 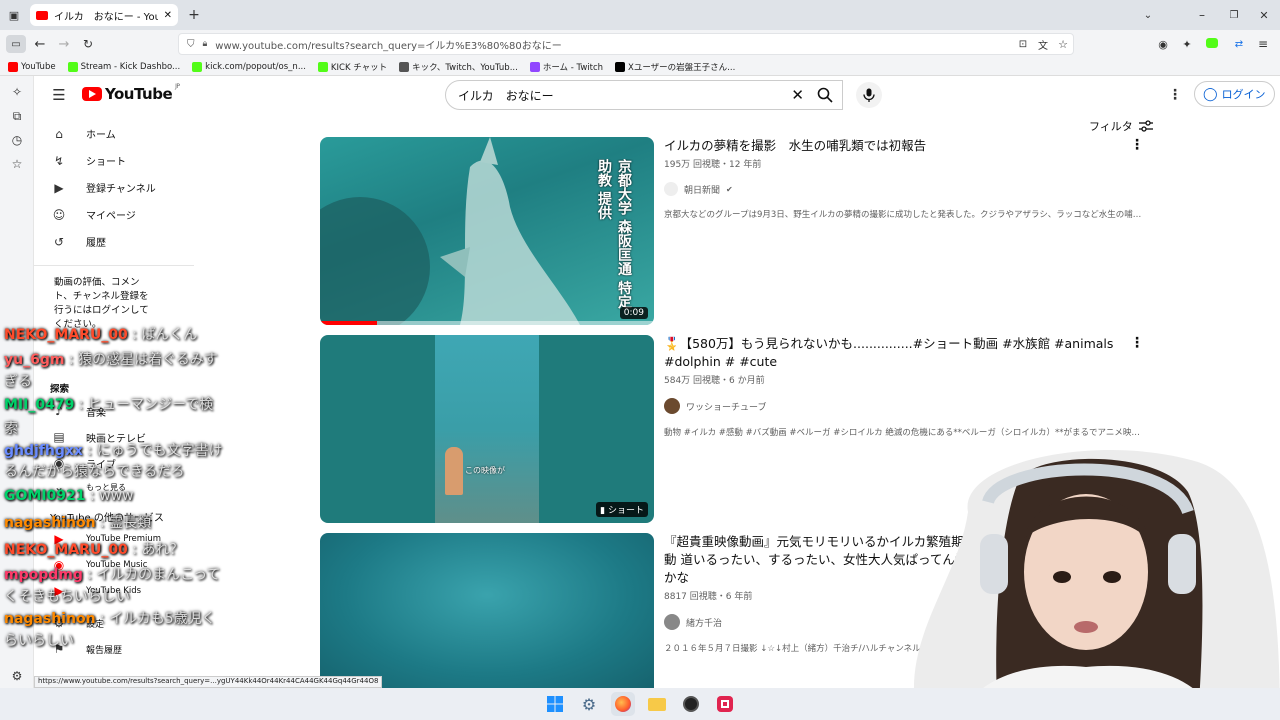 What do you see at coordinates (622, 509) in the screenshot?
I see `shorts-badge: ▮ ショート` at bounding box center [622, 509].